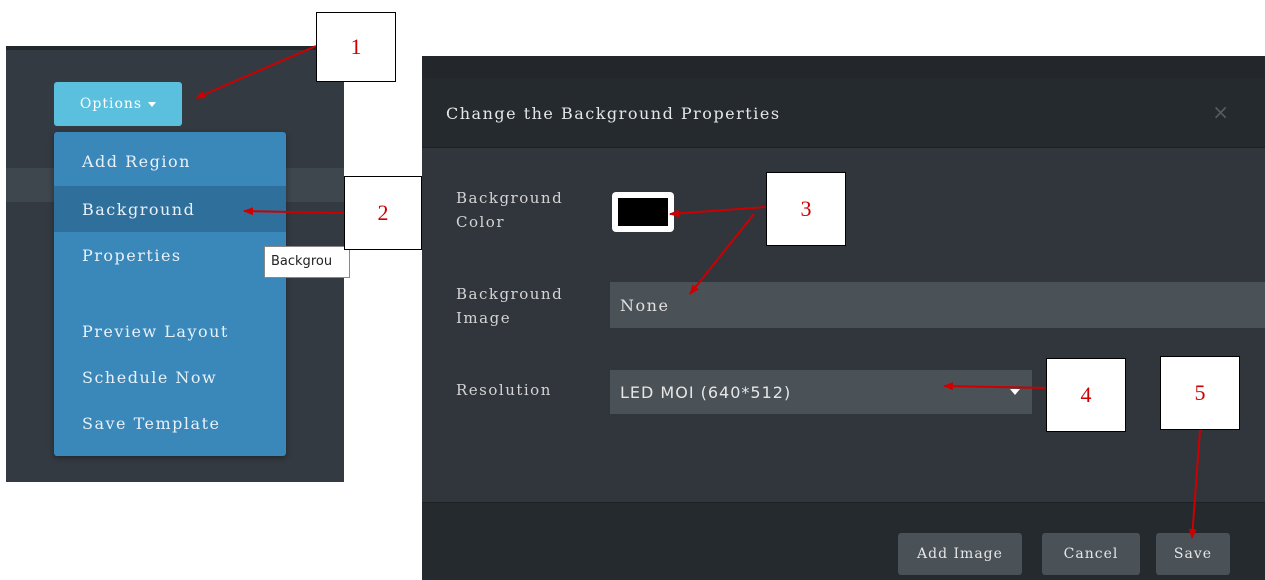  I want to click on annotation-callout-4: 4, so click(1086, 395).